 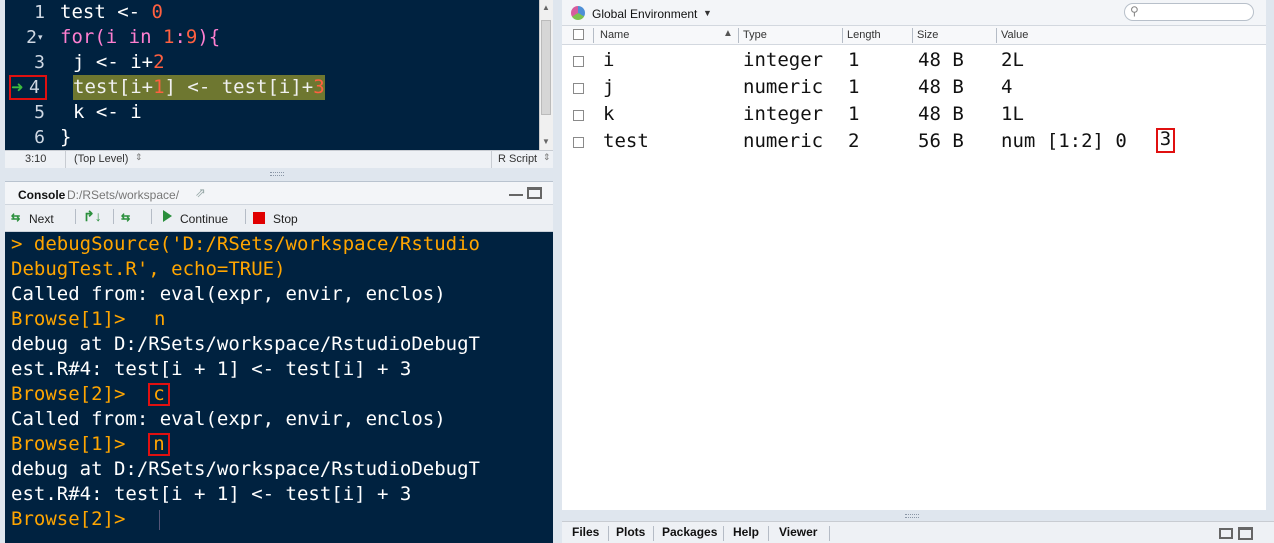 What do you see at coordinates (546, 67) in the screenshot?
I see `scroll-thumb` at bounding box center [546, 67].